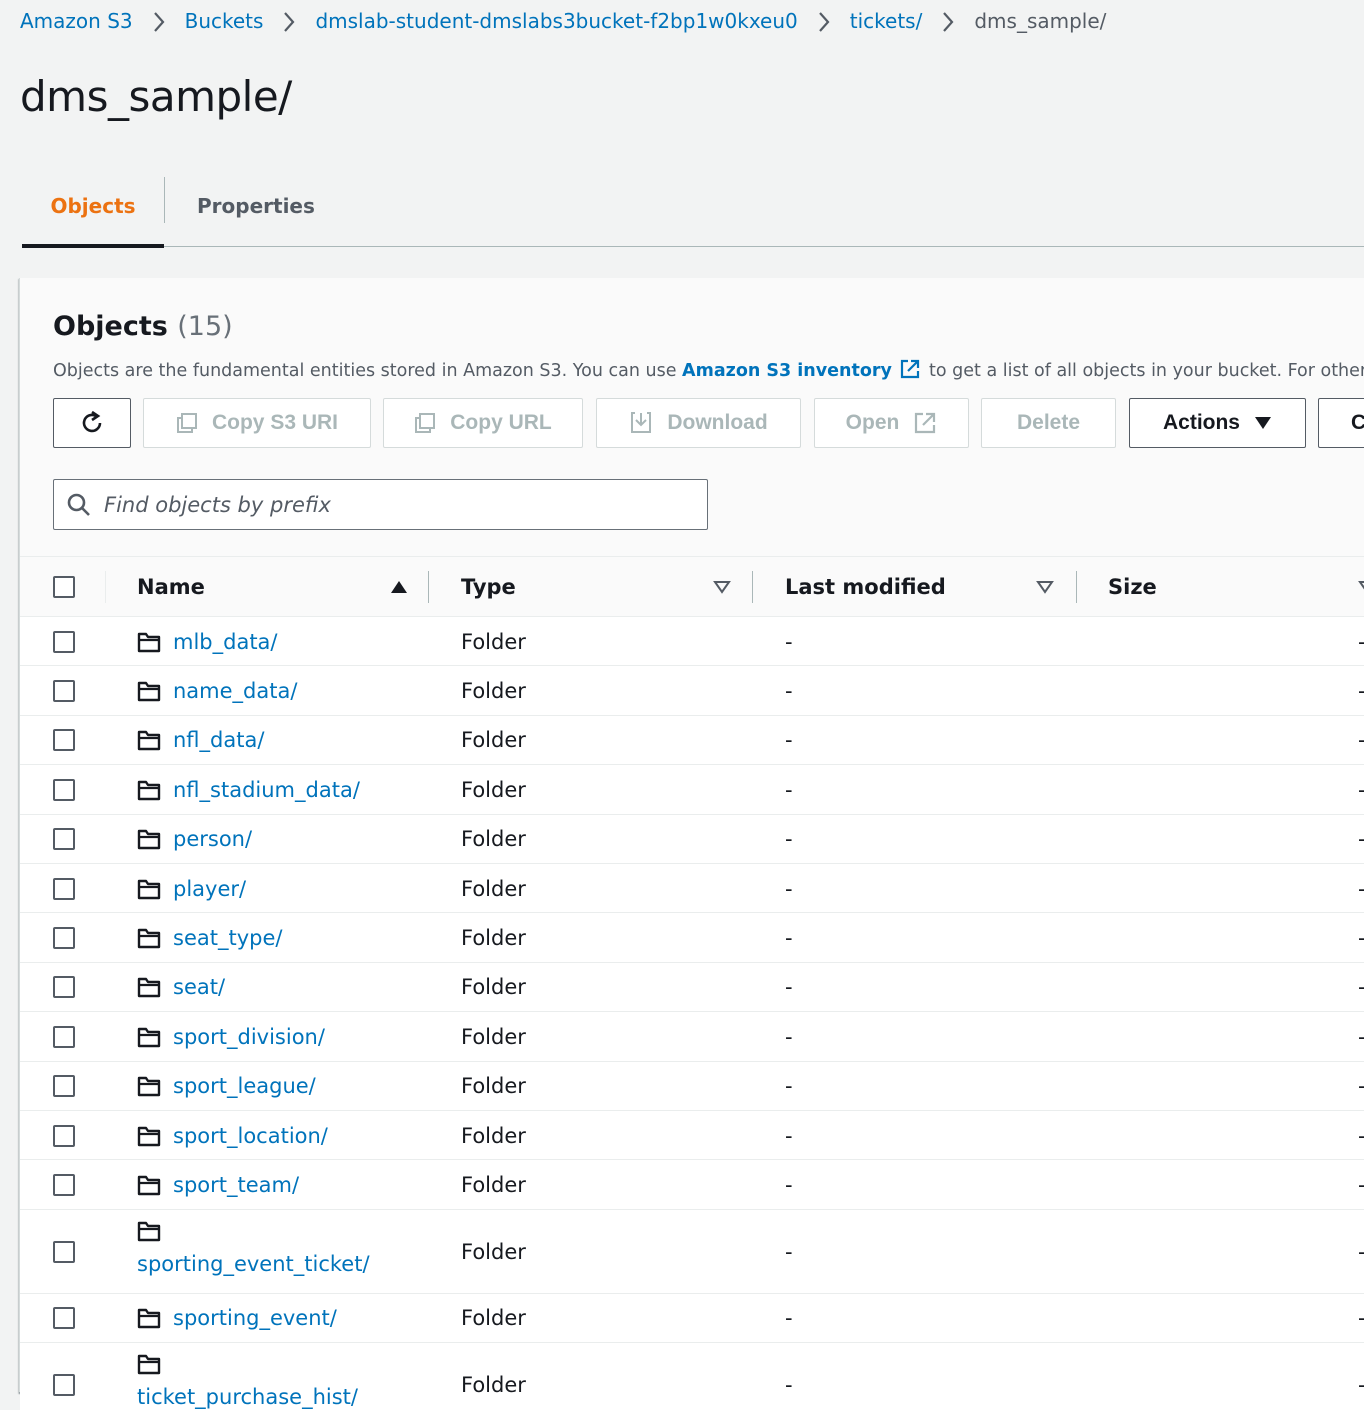 This screenshot has height=1410, width=1364. I want to click on table-row: sport_division/Folder - -, so click(692, 1037).